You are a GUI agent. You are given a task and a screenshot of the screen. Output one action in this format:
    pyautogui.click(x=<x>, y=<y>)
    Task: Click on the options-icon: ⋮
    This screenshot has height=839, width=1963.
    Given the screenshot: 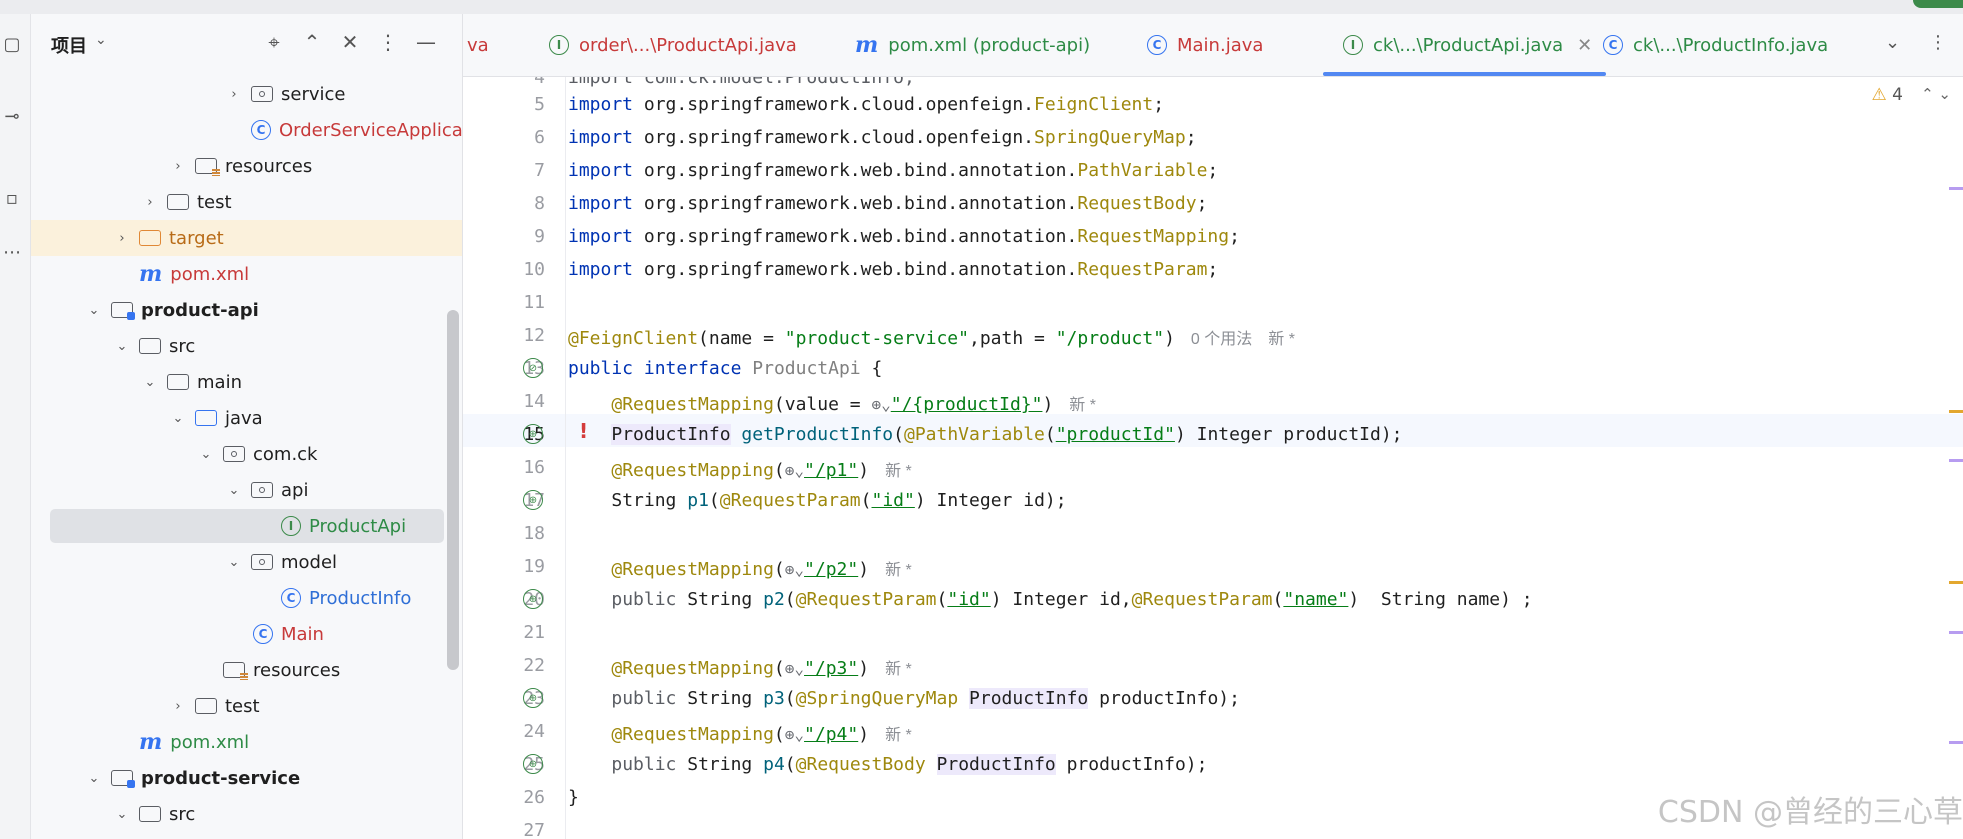 What is the action you would take?
    pyautogui.click(x=388, y=42)
    